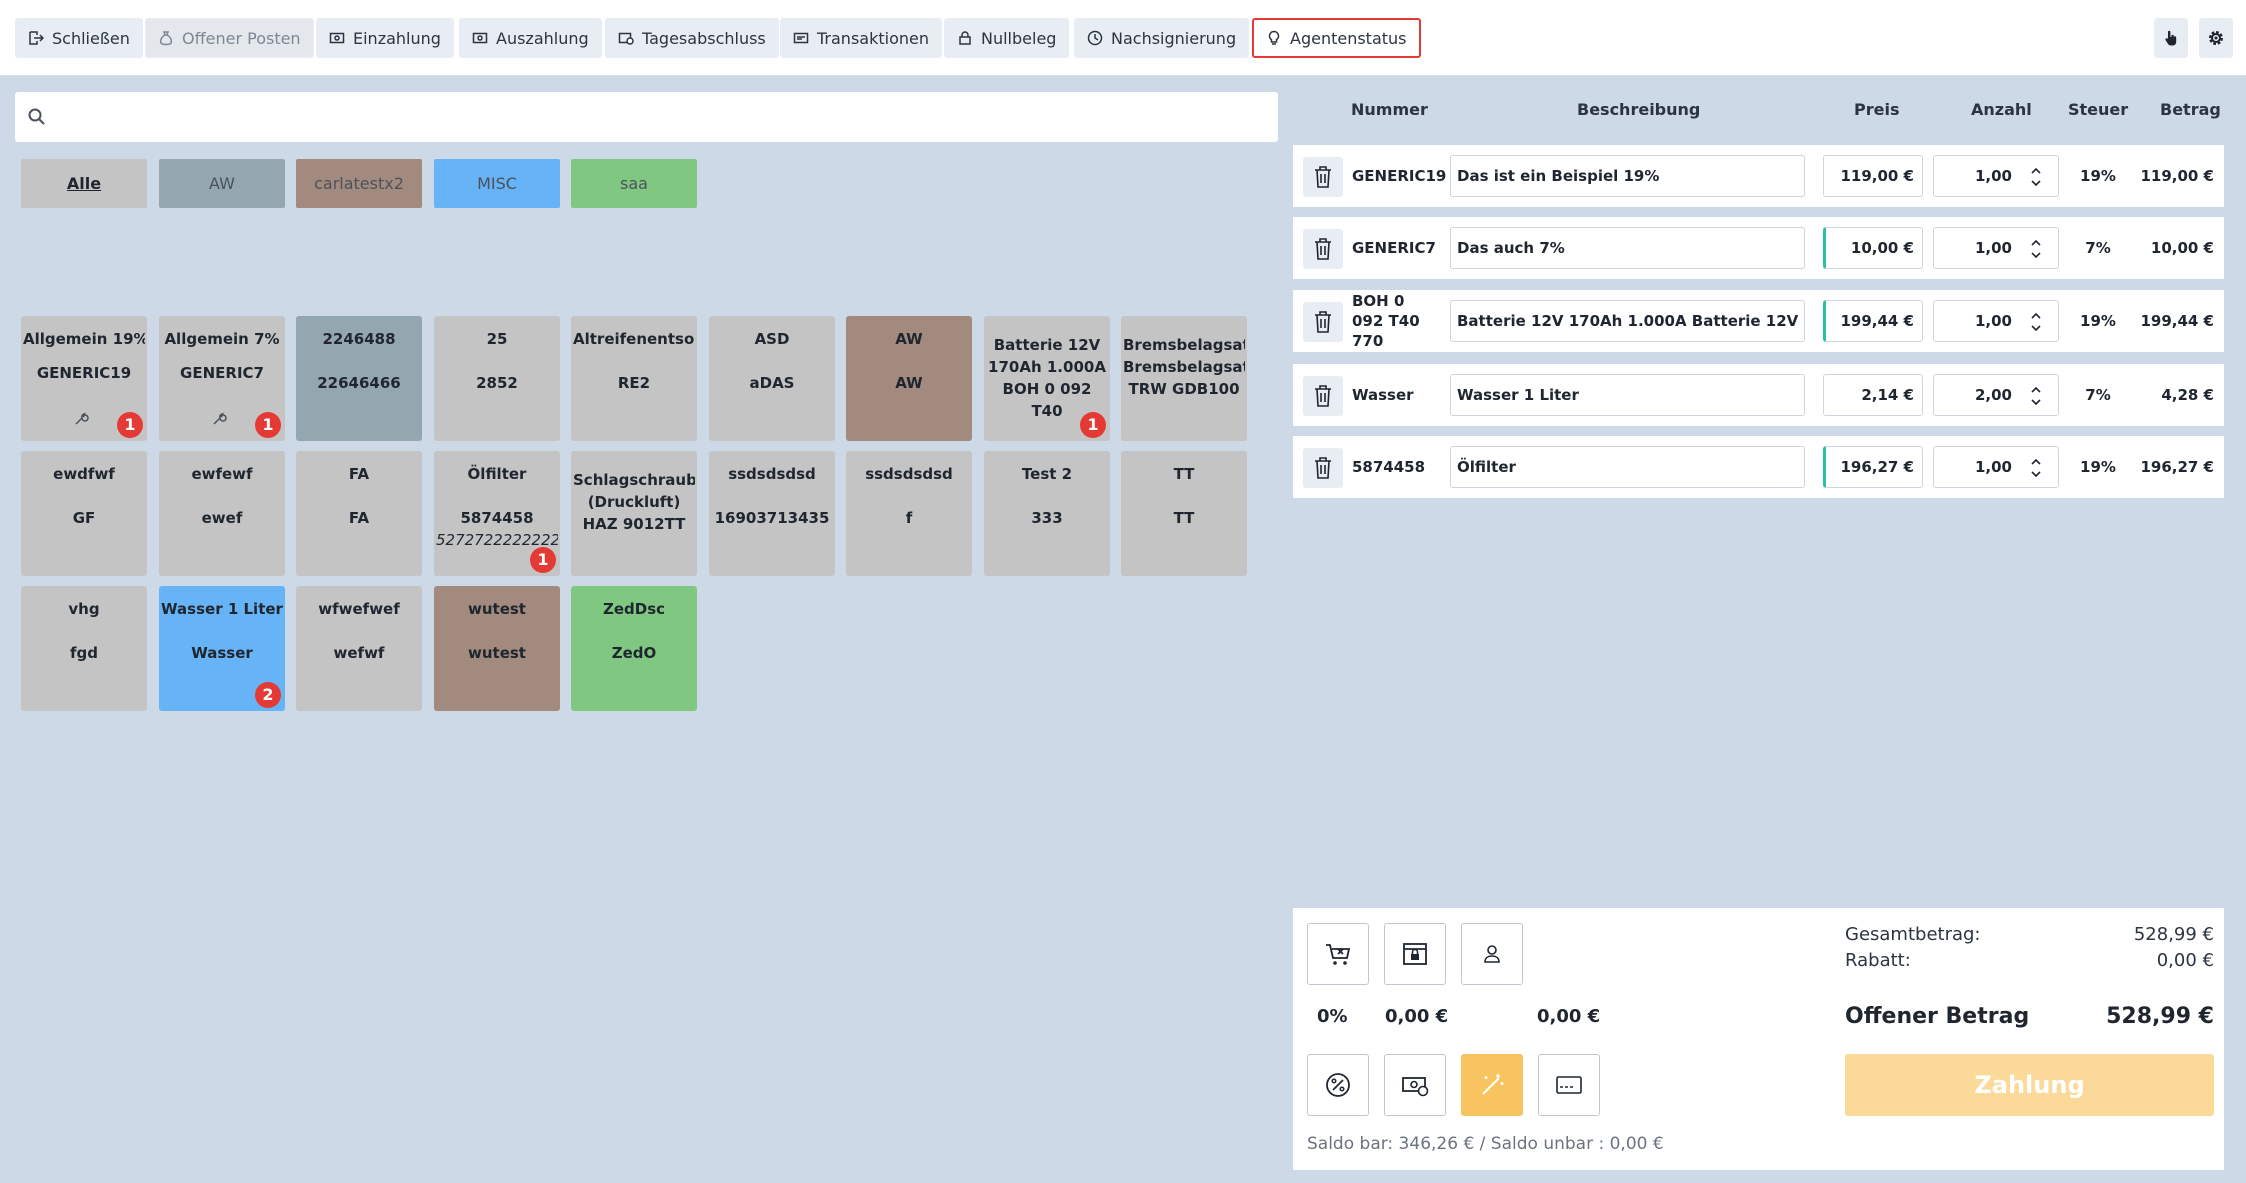 This screenshot has width=2246, height=1183. What do you see at coordinates (222, 513) in the screenshot?
I see `product-tile: ewfewf ewef` at bounding box center [222, 513].